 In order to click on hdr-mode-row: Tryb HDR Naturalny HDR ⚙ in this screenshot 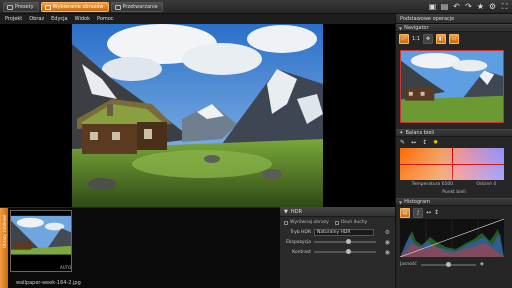, I will do `click(337, 232)`.